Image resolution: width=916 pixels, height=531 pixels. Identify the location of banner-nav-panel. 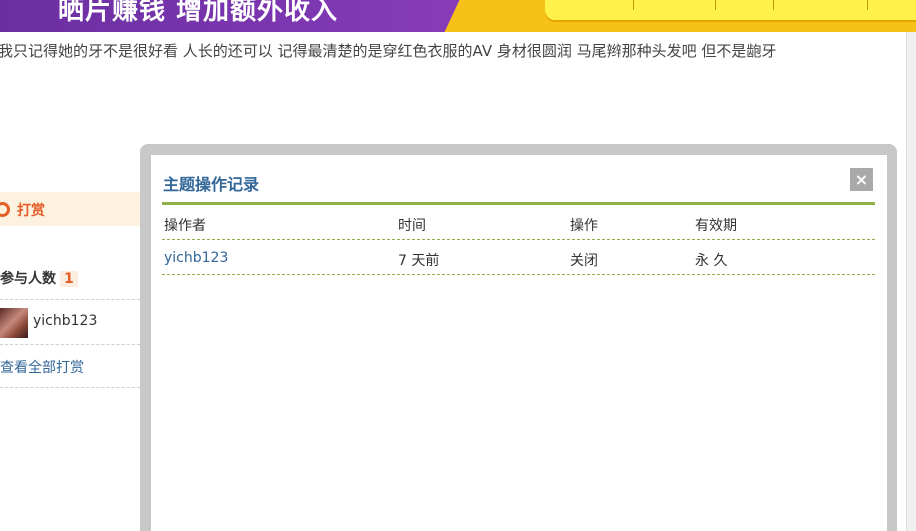
(730, 10).